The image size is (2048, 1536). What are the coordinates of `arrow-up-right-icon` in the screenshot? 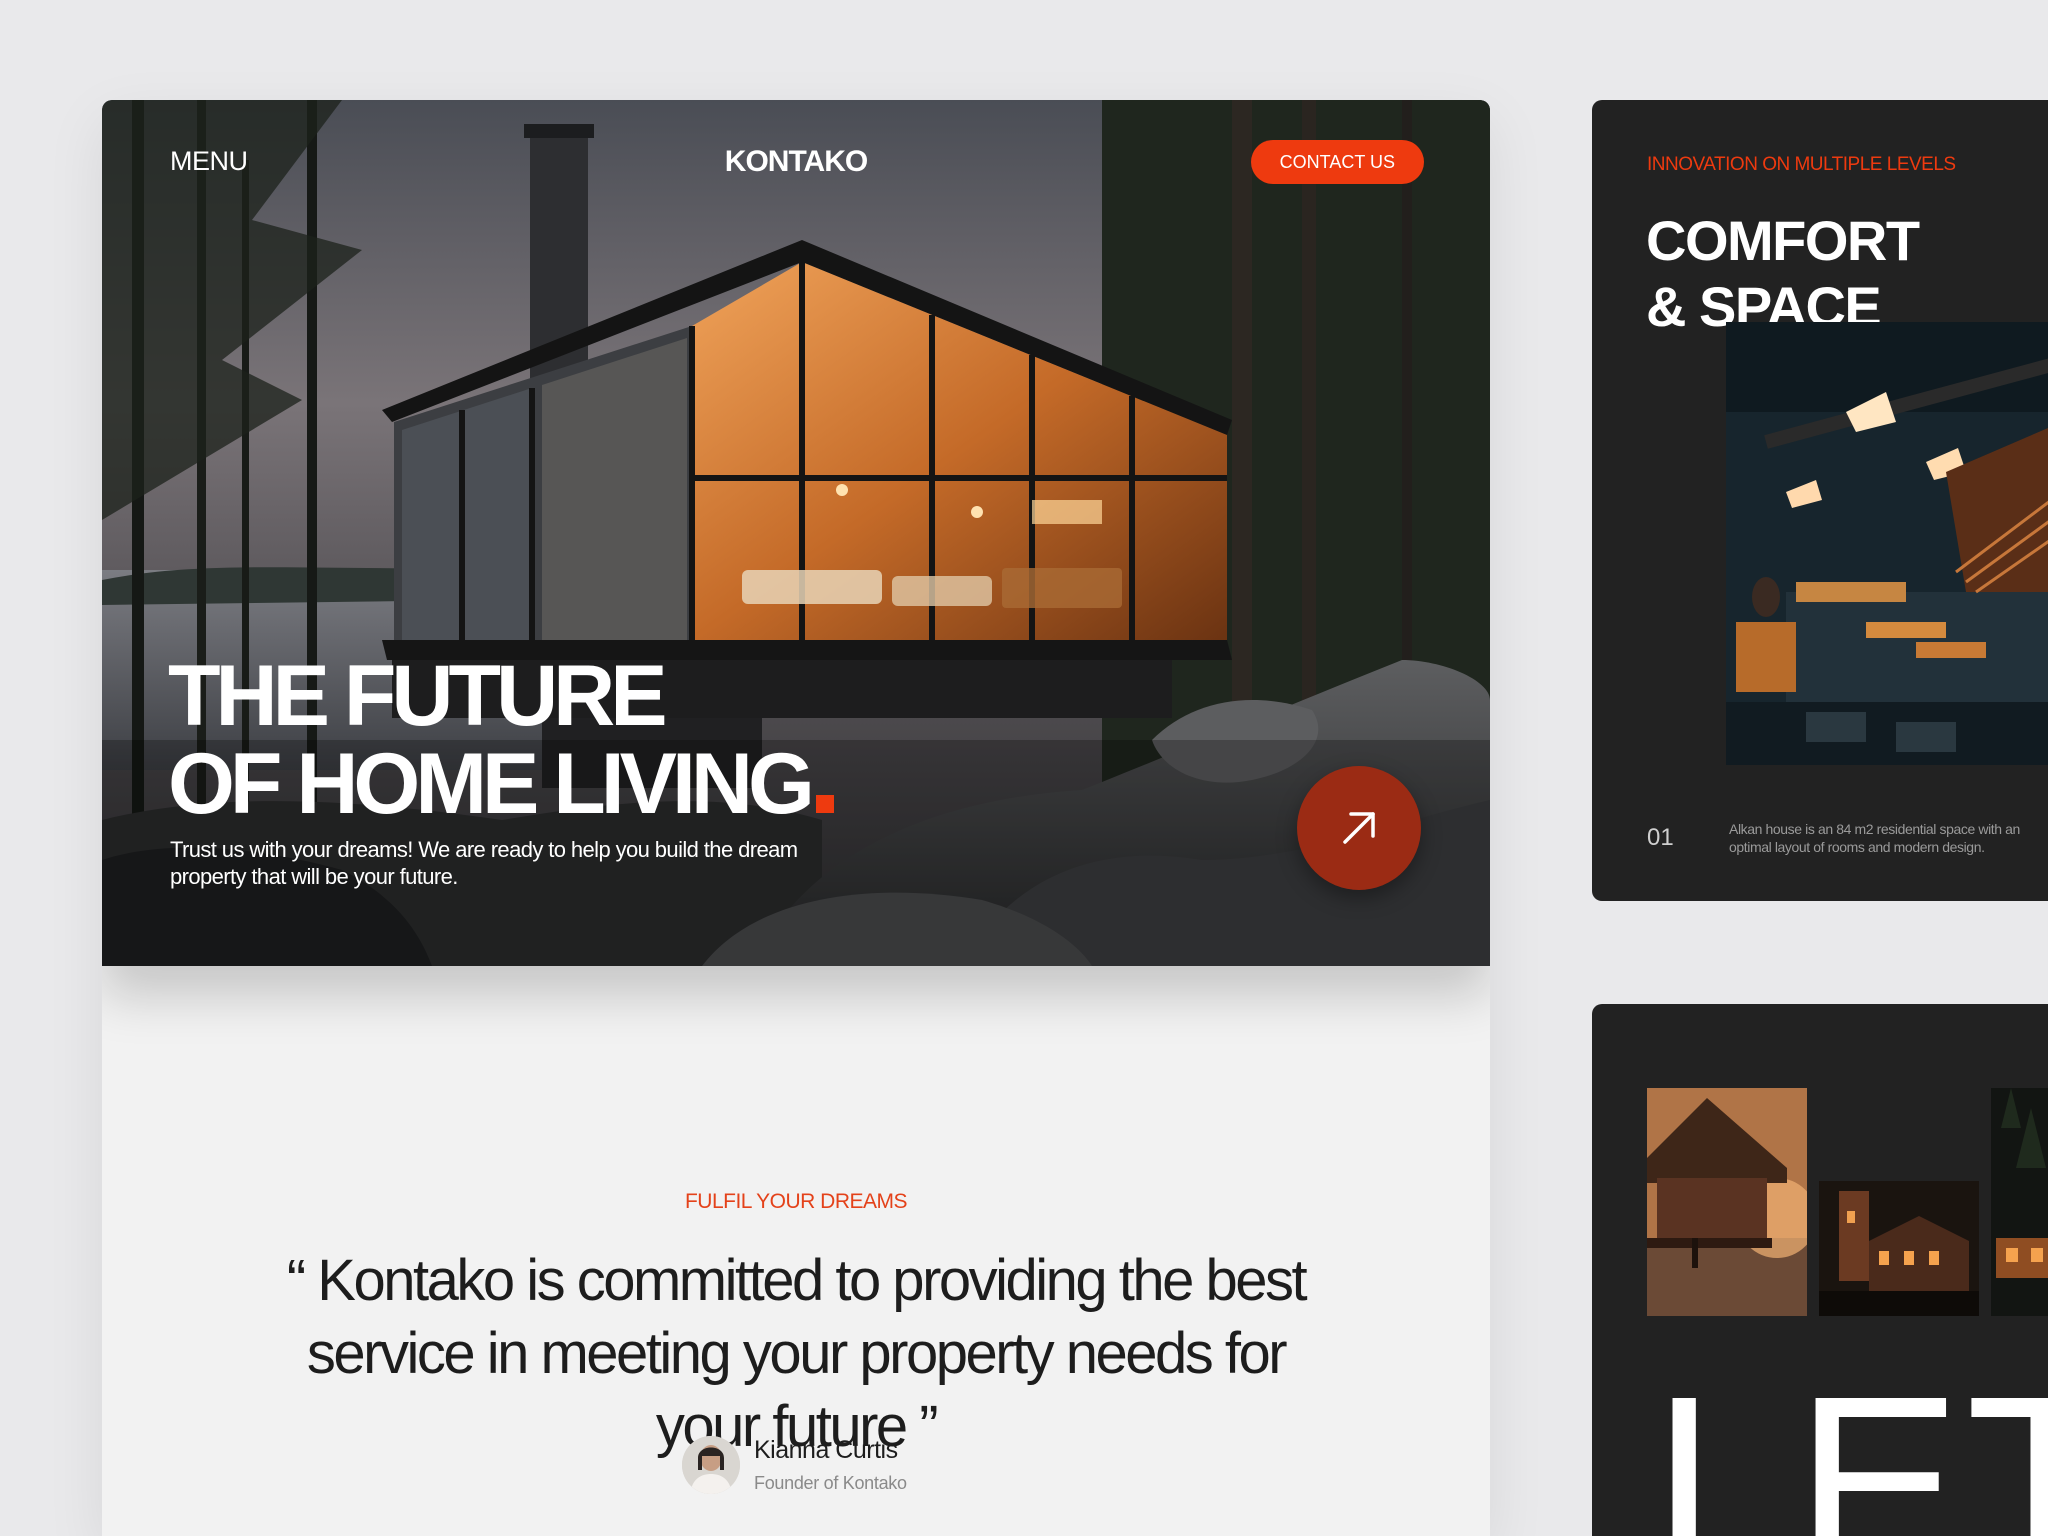 It's located at (1359, 828).